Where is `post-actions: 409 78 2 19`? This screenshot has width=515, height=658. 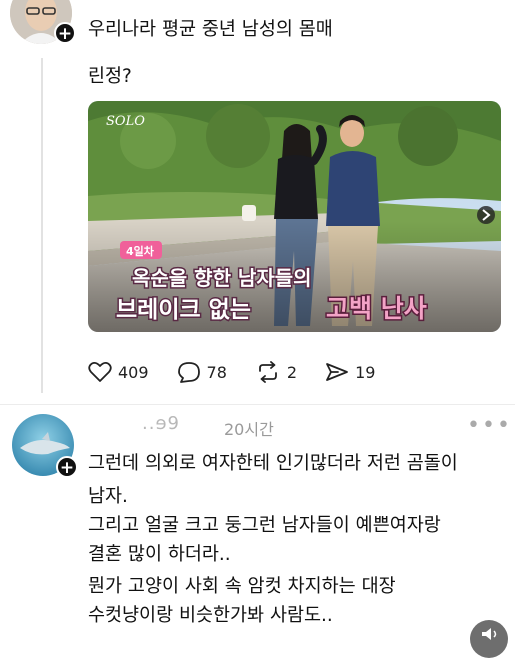
post-actions: 409 78 2 19 is located at coordinates (231, 372).